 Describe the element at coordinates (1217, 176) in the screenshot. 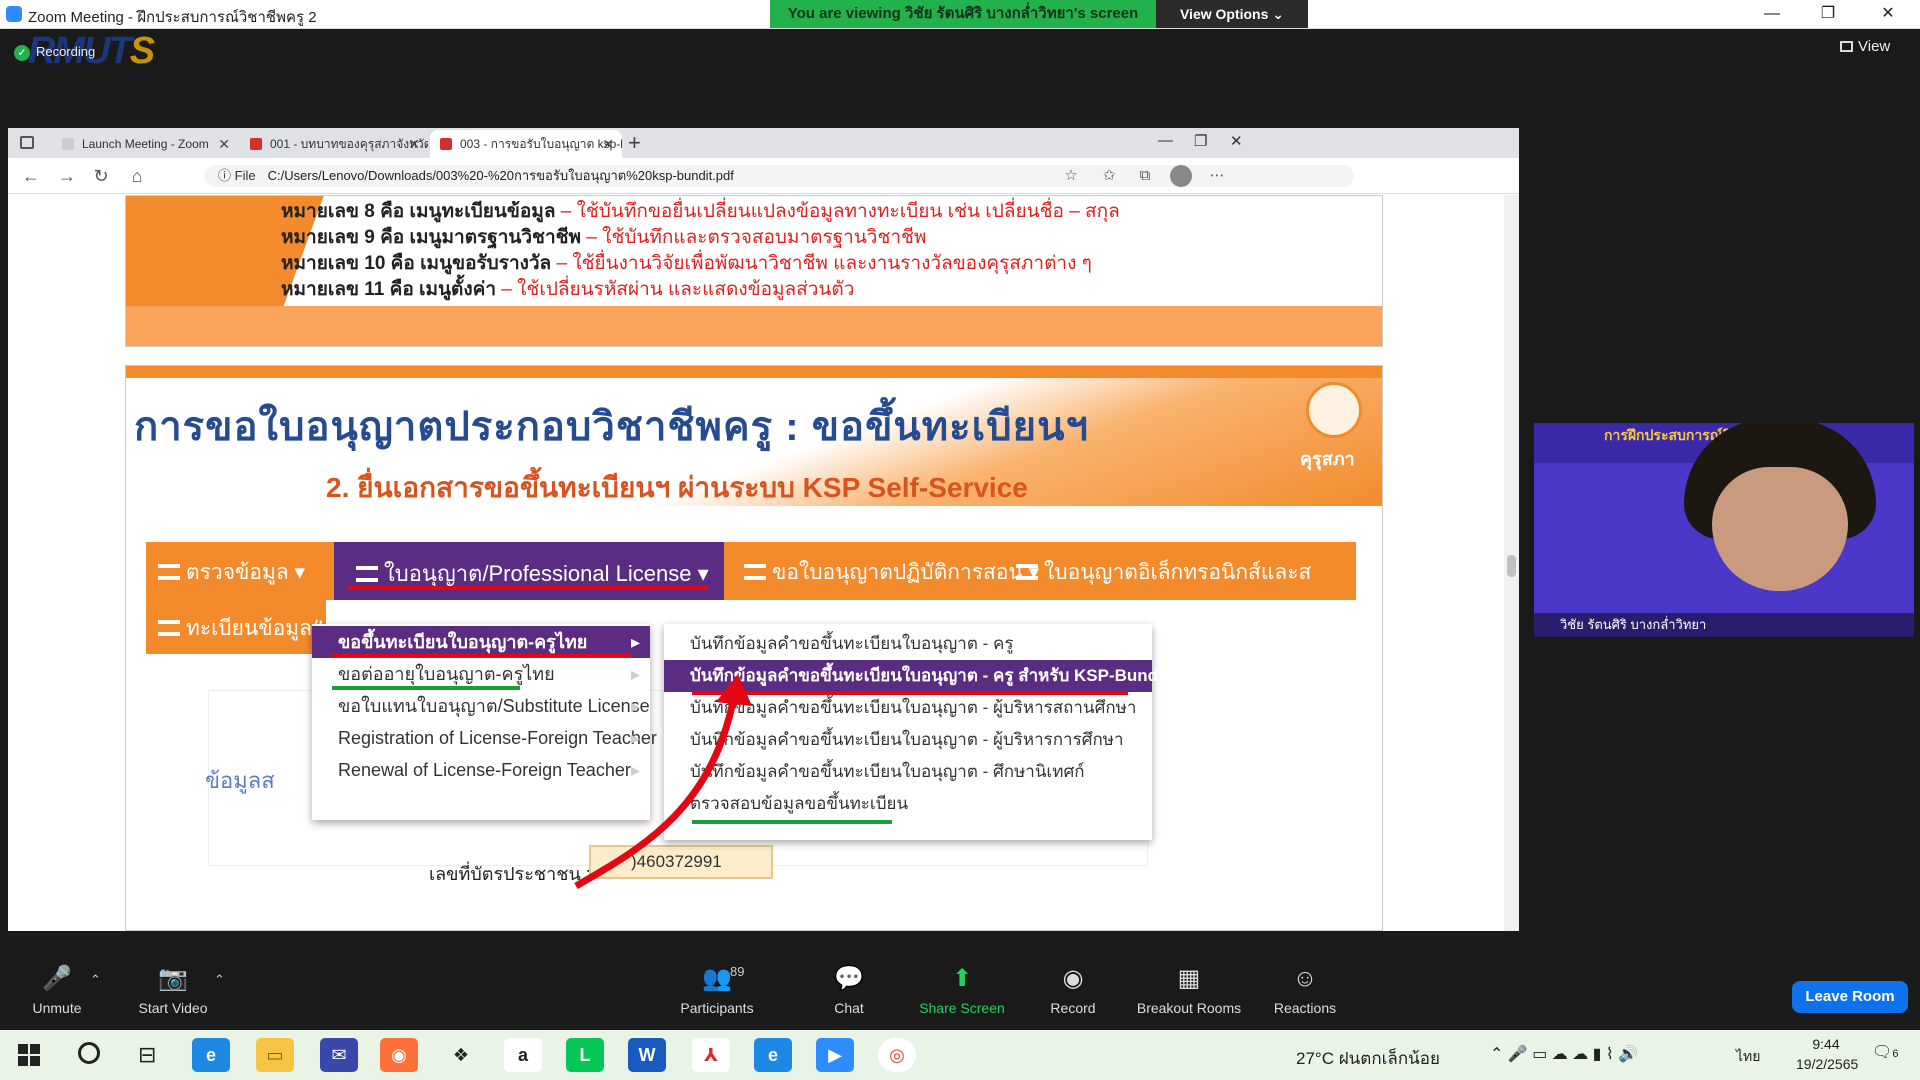

I see `more-menu-icon: ⋯` at that location.